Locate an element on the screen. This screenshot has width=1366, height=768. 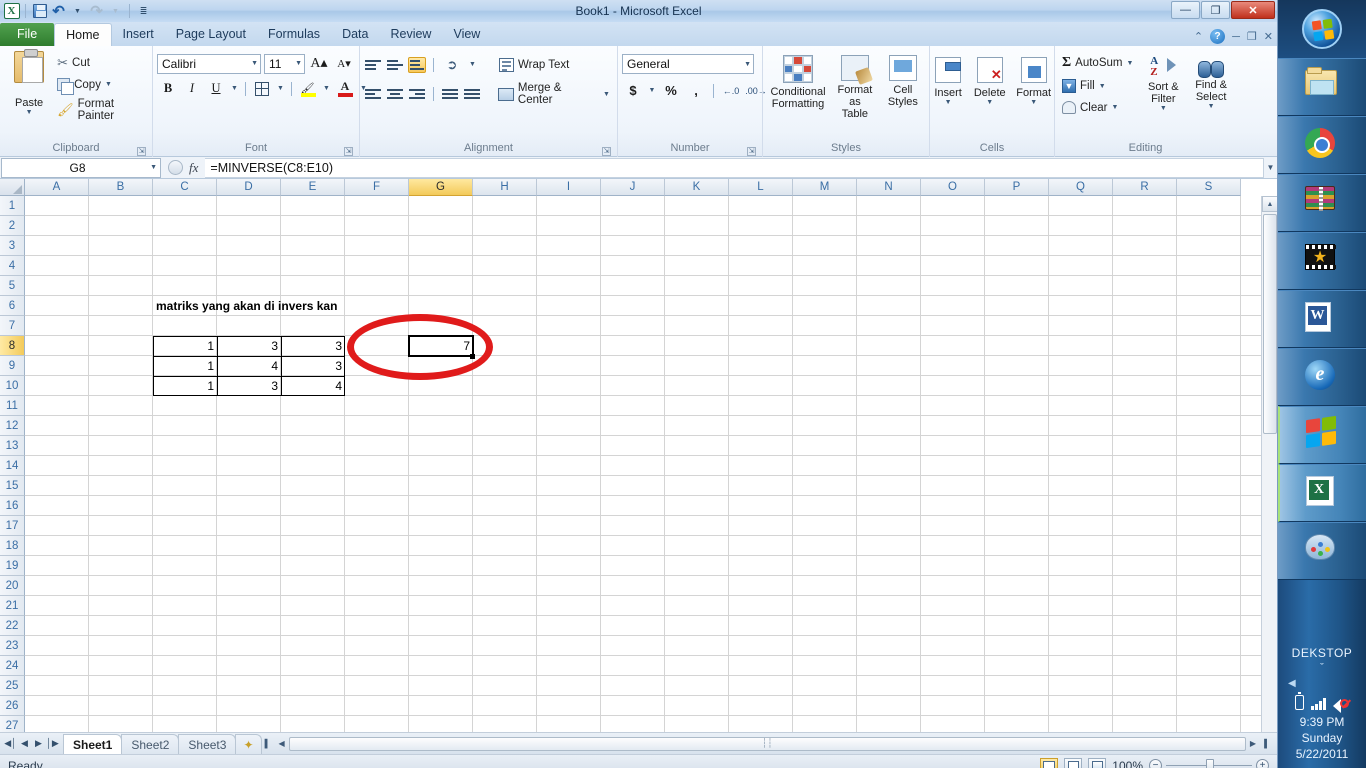
first-sheet-button: ◀│ is located at coordinates (10, 743).